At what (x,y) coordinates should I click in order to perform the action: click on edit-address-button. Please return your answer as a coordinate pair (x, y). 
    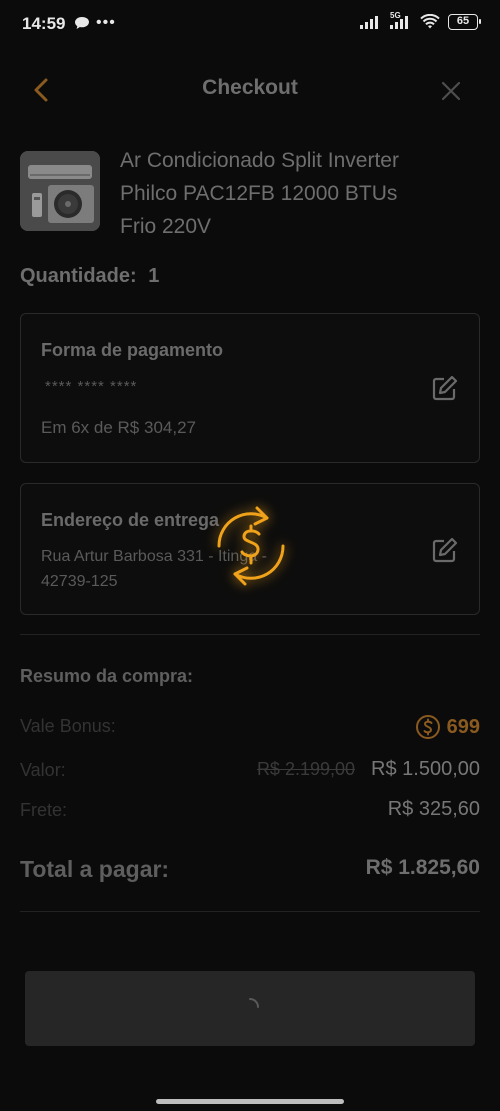
    Looking at the image, I should click on (445, 550).